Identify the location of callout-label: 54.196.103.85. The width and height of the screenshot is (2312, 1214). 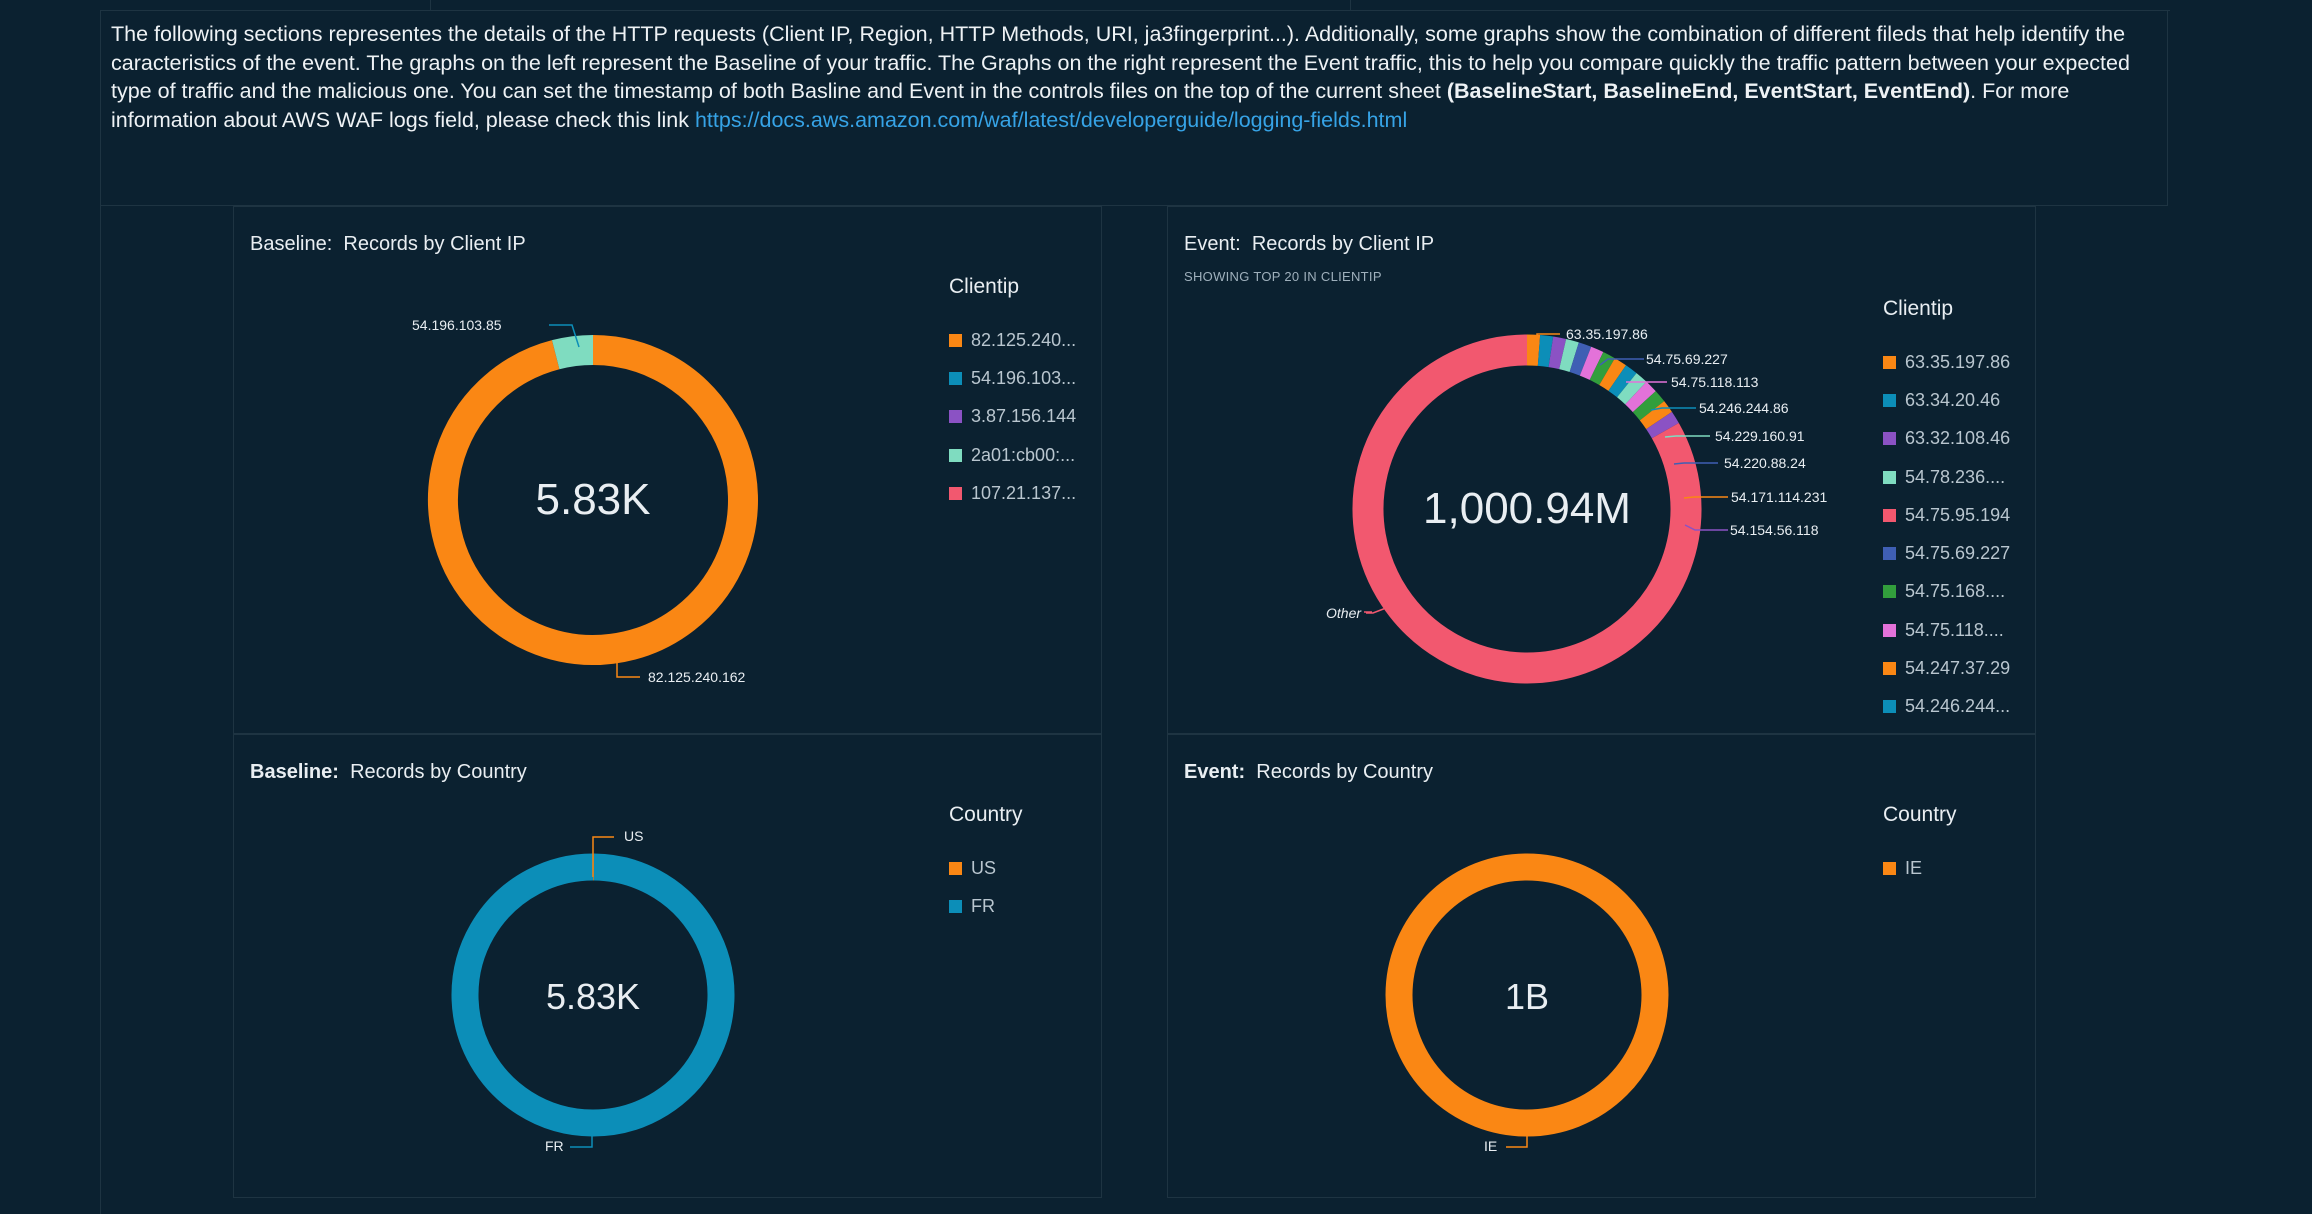
(457, 325).